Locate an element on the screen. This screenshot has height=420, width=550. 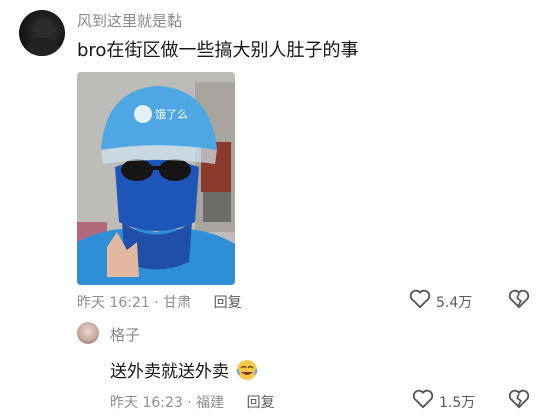
reply-dislike-button is located at coordinates (519, 399).